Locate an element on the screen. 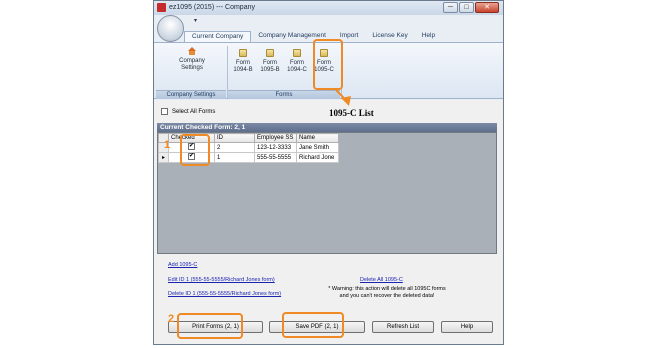 The height and width of the screenshot is (348, 665). annotation-box-checked-column is located at coordinates (195, 150).